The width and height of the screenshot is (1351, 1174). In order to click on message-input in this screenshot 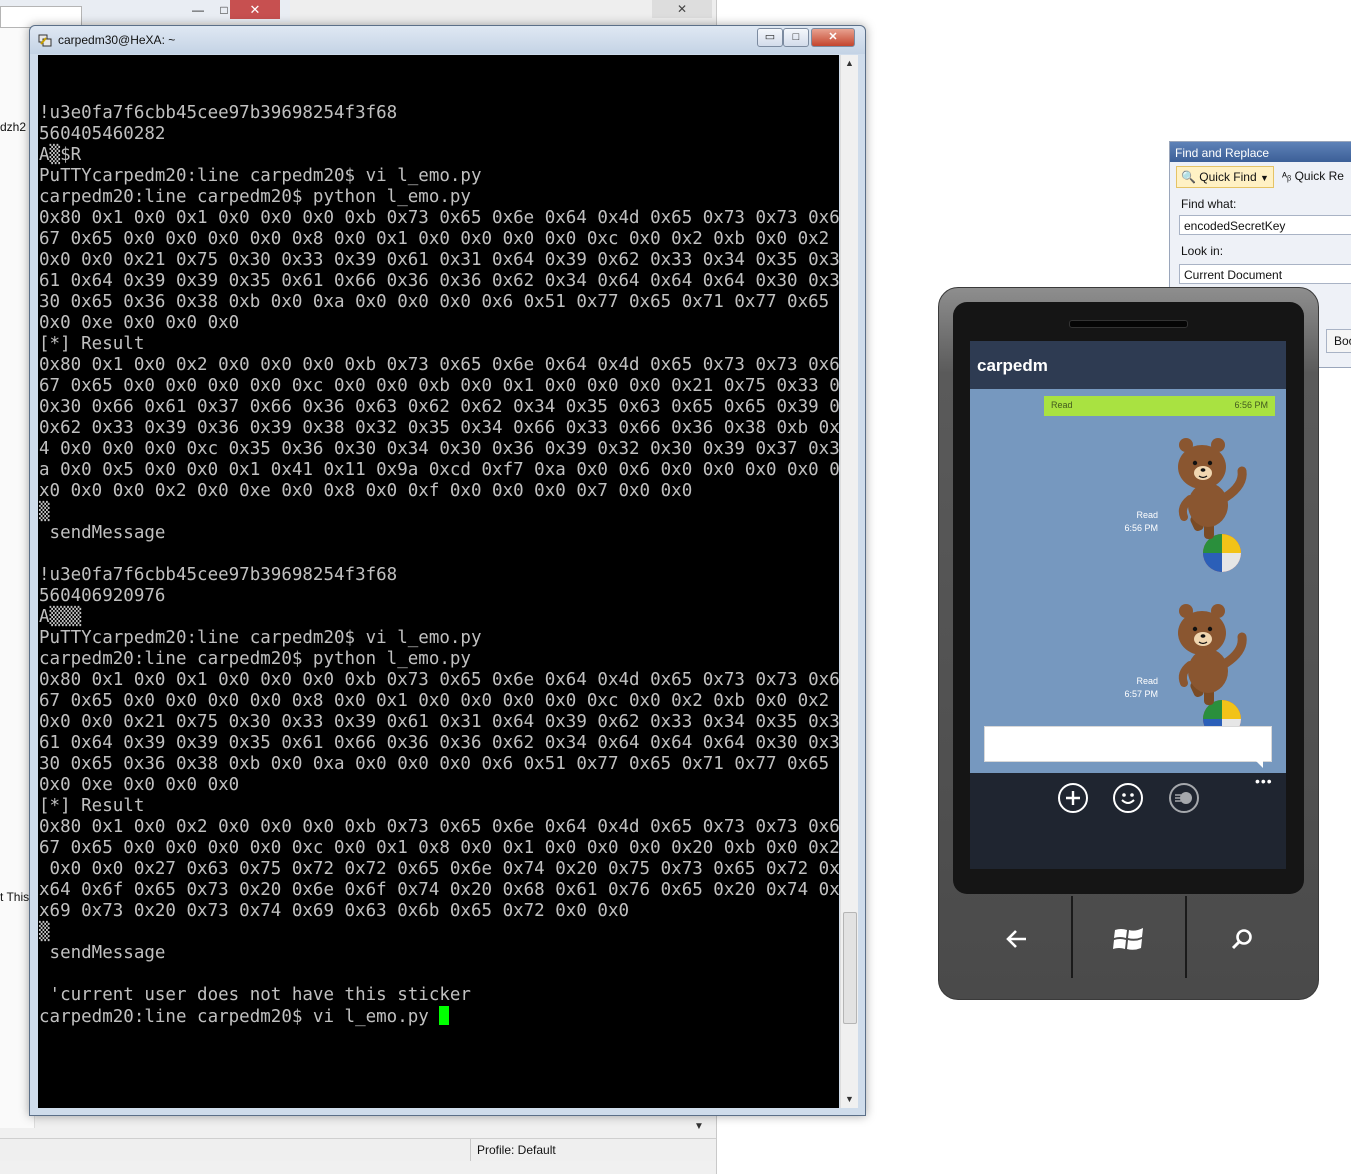, I will do `click(1128, 744)`.